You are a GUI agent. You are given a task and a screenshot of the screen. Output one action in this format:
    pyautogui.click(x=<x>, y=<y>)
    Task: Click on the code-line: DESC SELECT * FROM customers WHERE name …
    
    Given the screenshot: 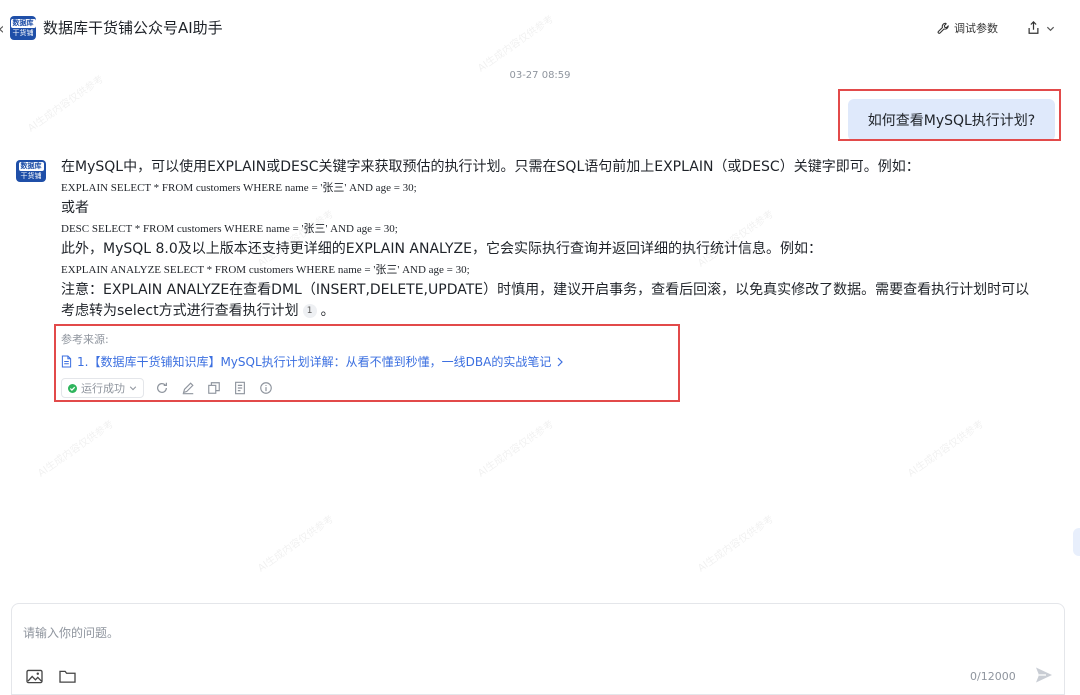 What is the action you would take?
    pyautogui.click(x=229, y=229)
    